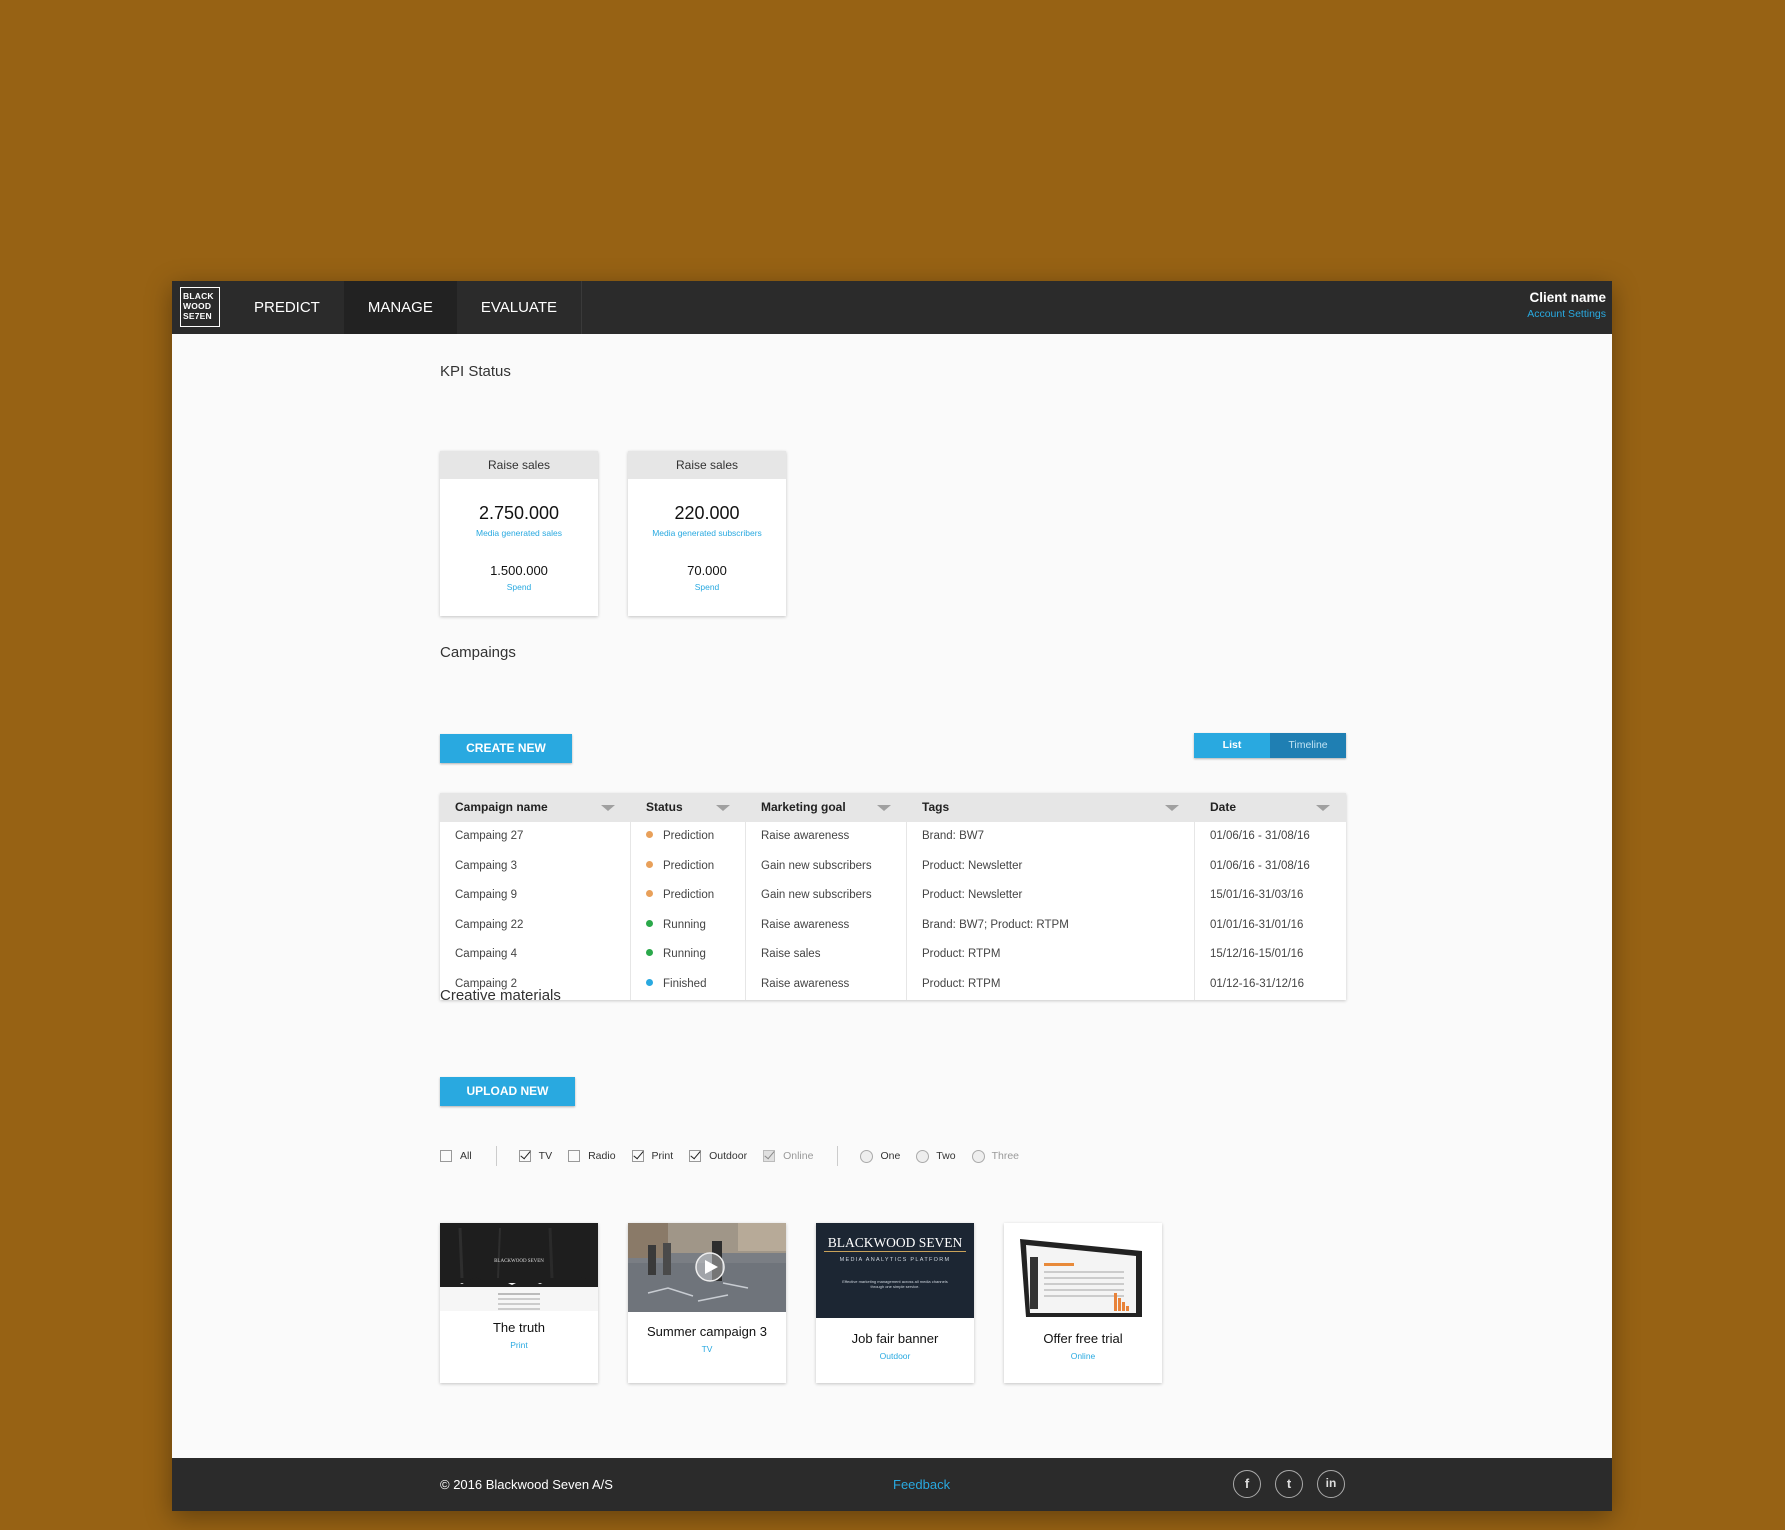  I want to click on cell-text: Prediction, so click(689, 895).